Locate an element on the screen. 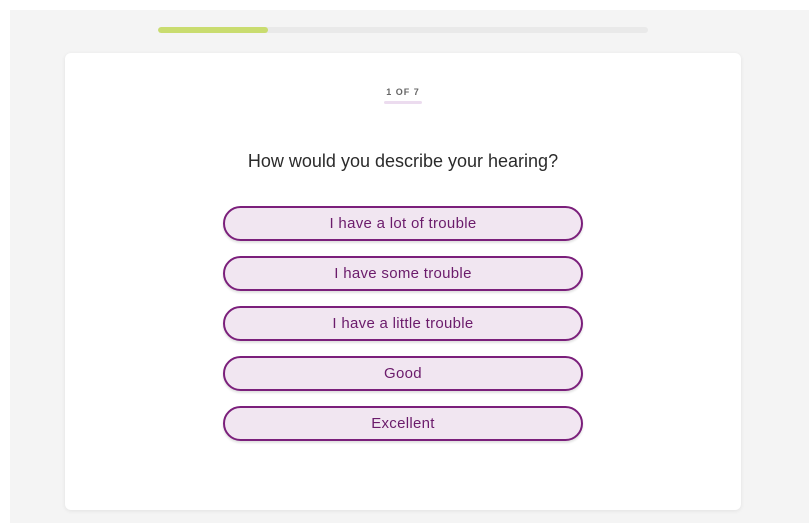 This screenshot has height=523, width=809. question-text: How would you describe your hearing? is located at coordinates (403, 161).